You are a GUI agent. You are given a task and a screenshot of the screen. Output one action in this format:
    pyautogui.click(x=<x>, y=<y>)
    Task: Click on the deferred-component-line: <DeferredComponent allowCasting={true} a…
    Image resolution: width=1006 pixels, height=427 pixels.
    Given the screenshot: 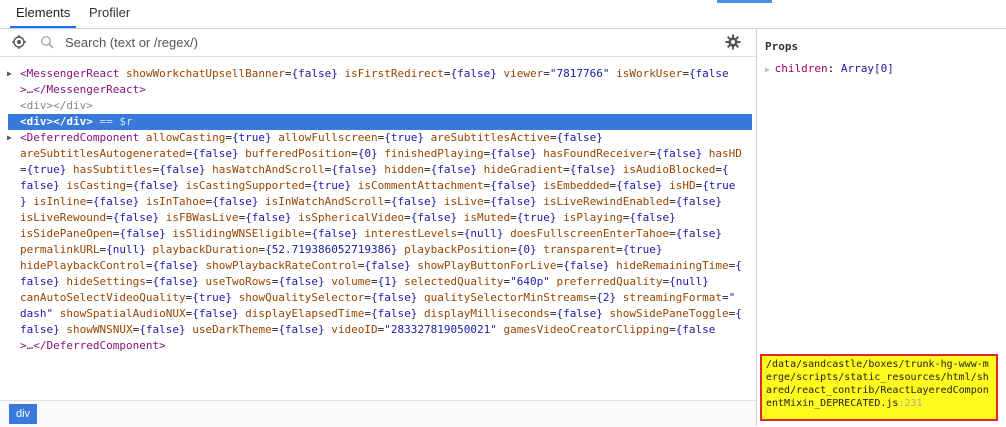 What is the action you would take?
    pyautogui.click(x=311, y=138)
    